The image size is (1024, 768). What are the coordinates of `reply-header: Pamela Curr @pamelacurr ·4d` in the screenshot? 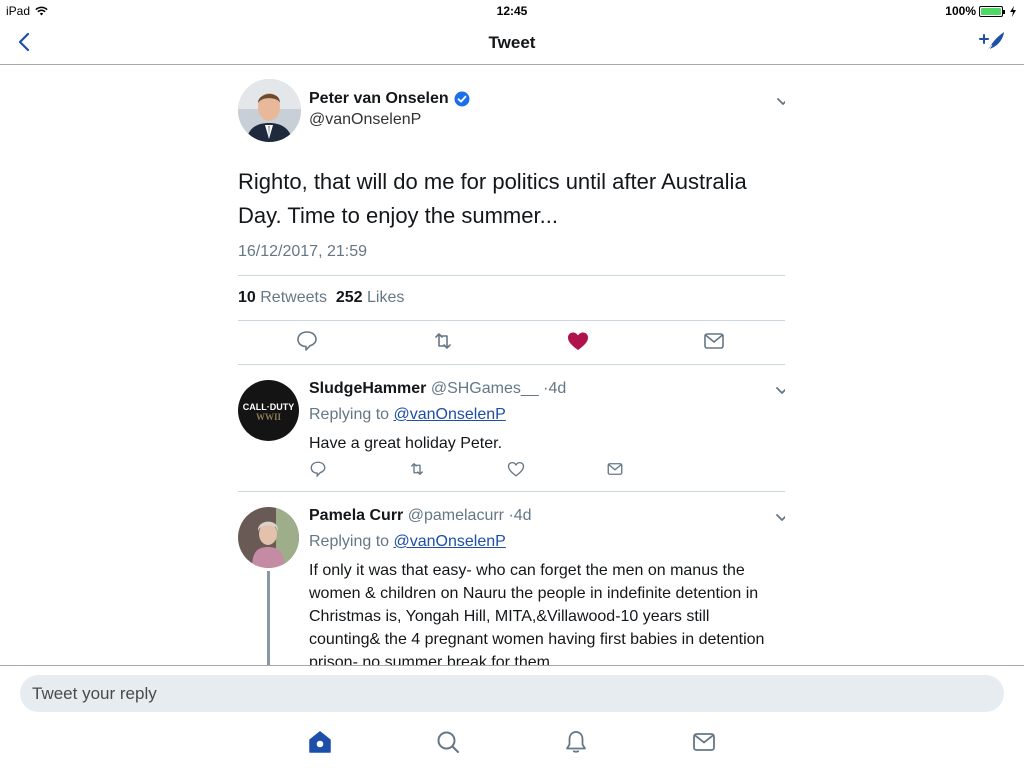 It's located at (420, 516).